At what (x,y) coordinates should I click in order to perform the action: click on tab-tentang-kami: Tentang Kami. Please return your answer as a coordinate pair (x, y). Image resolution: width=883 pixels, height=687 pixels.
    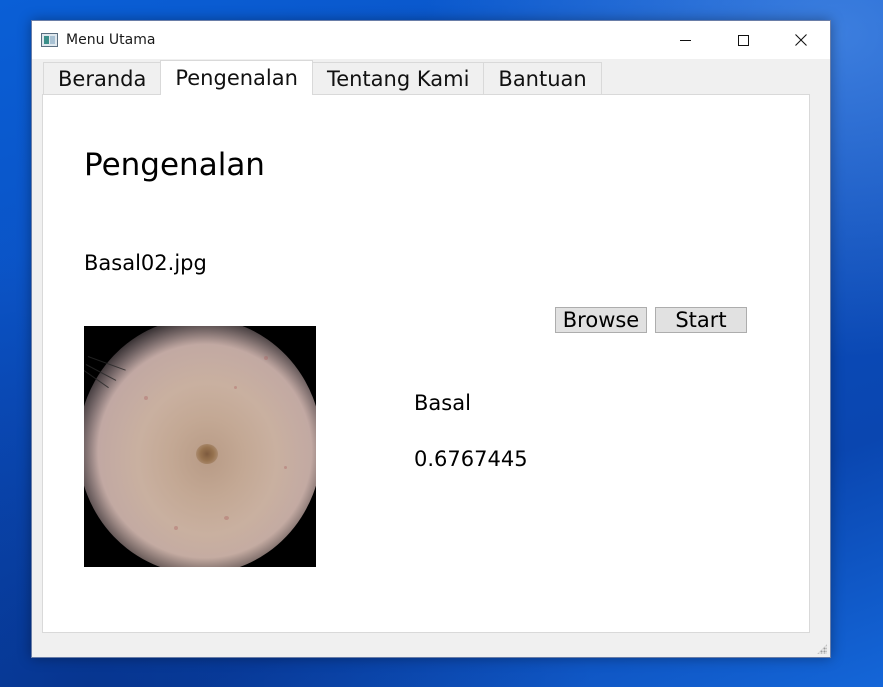
    Looking at the image, I should click on (398, 78).